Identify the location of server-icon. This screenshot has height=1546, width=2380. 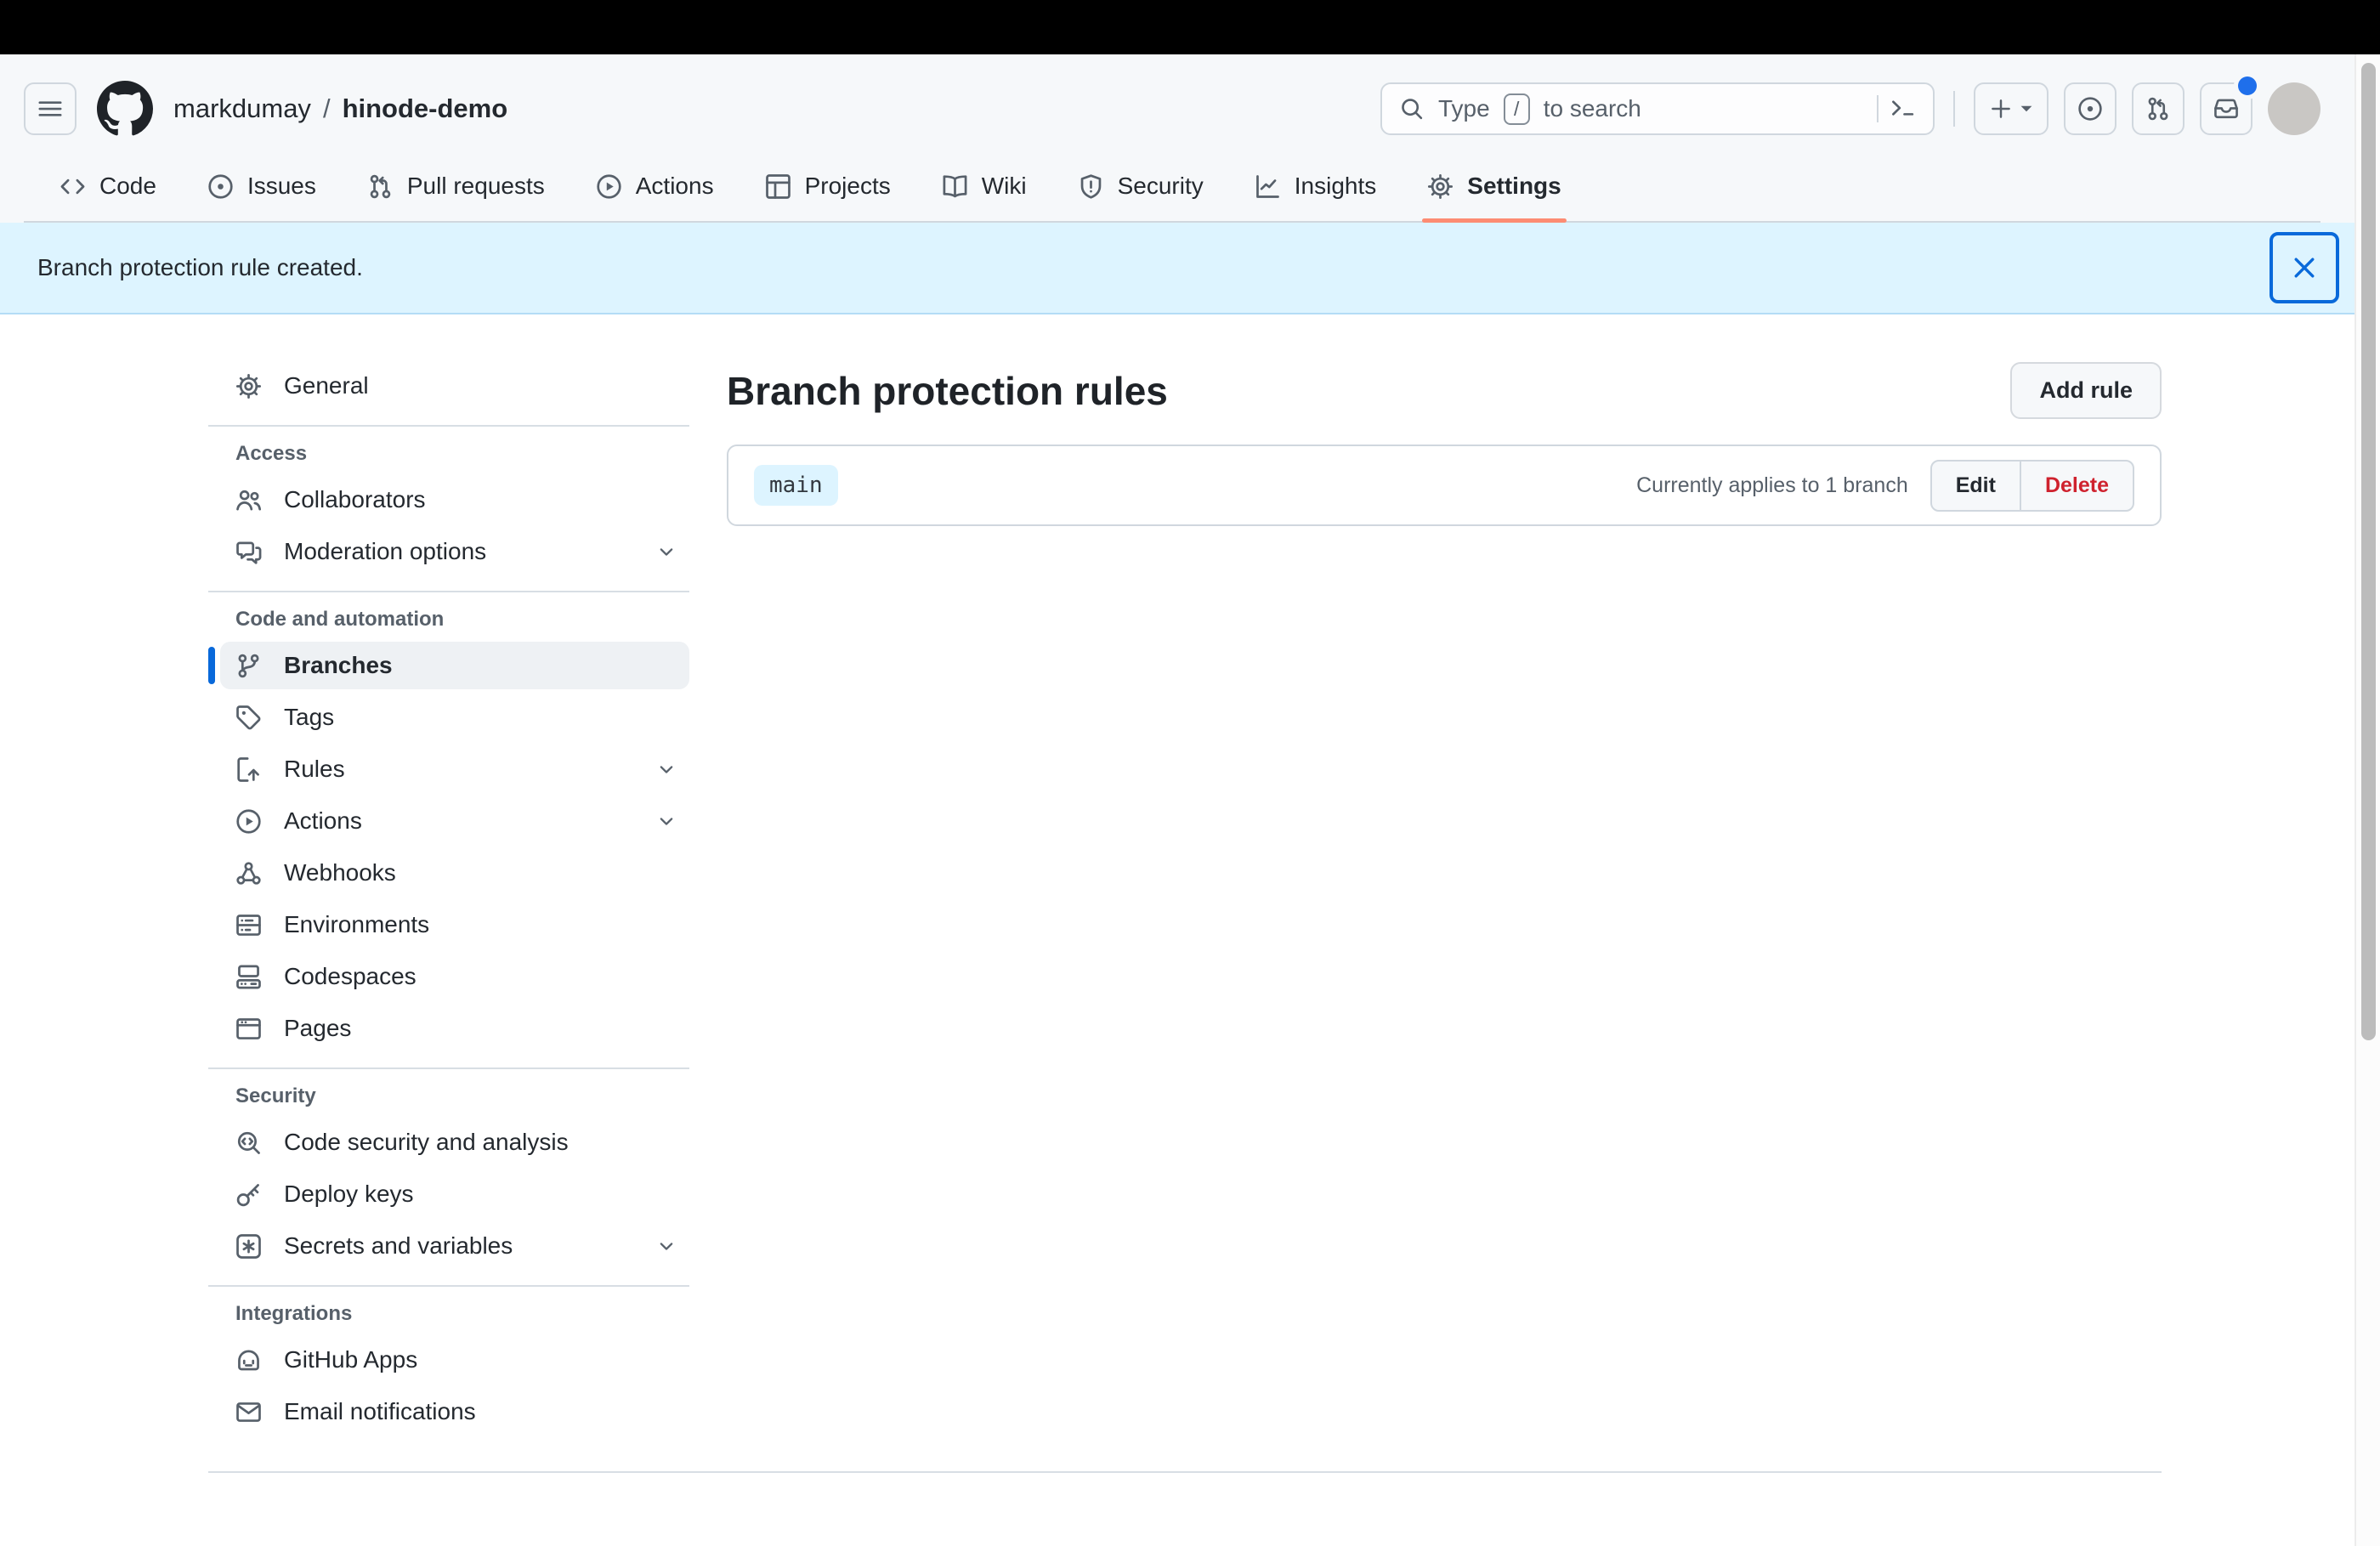
(248, 925).